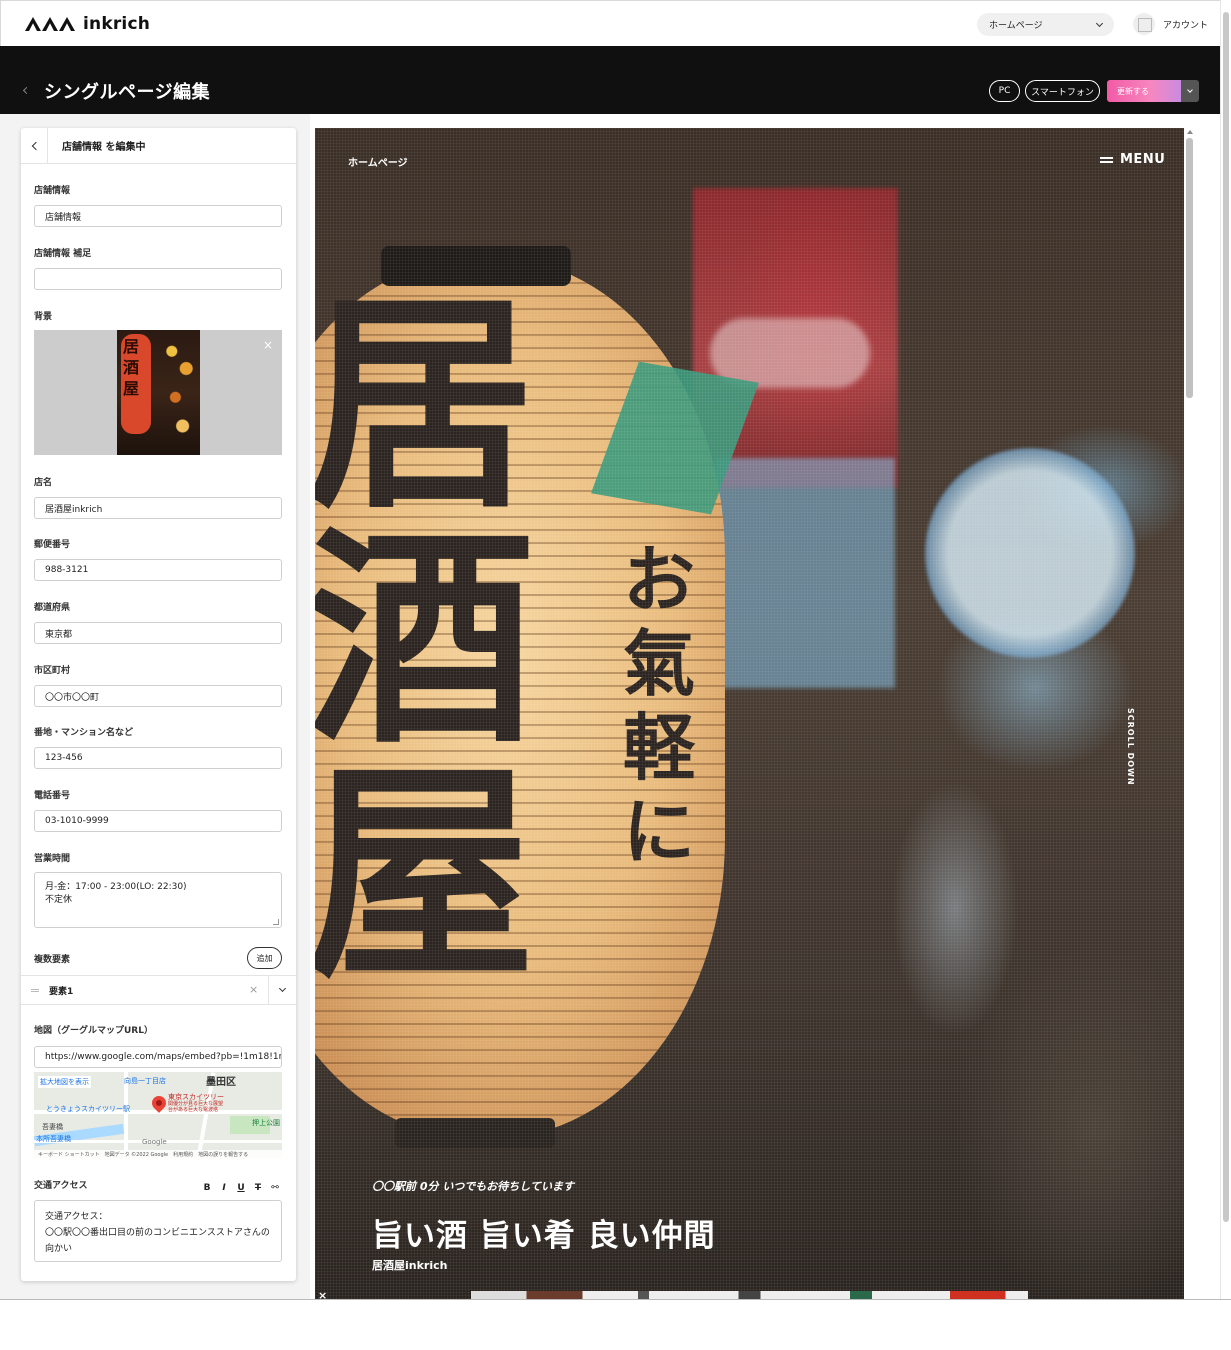 The width and height of the screenshot is (1231, 1350). What do you see at coordinates (35, 990) in the screenshot?
I see `drag-handle-icon` at bounding box center [35, 990].